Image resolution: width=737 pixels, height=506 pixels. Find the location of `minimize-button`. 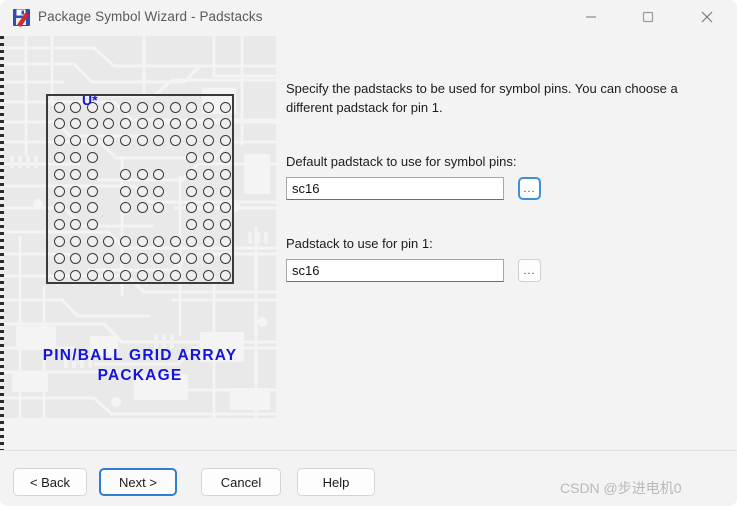

minimize-button is located at coordinates (591, 17).